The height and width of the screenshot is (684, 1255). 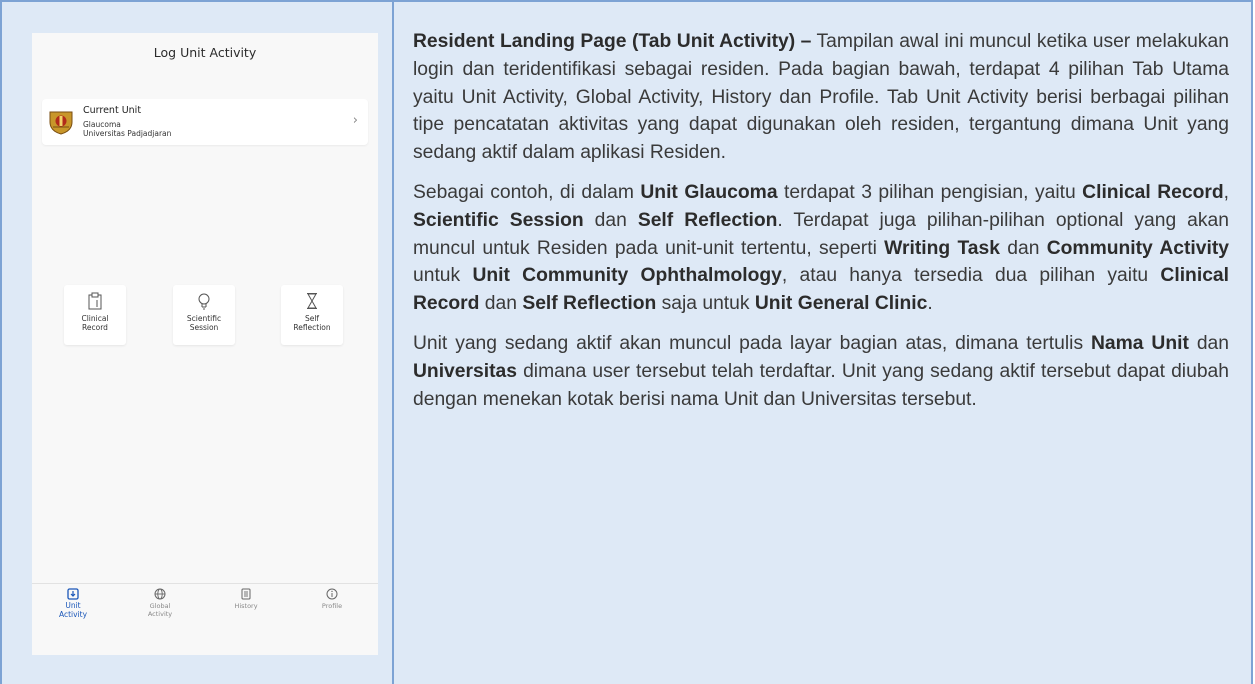 I want to click on column-divider, so click(x=393, y=342).